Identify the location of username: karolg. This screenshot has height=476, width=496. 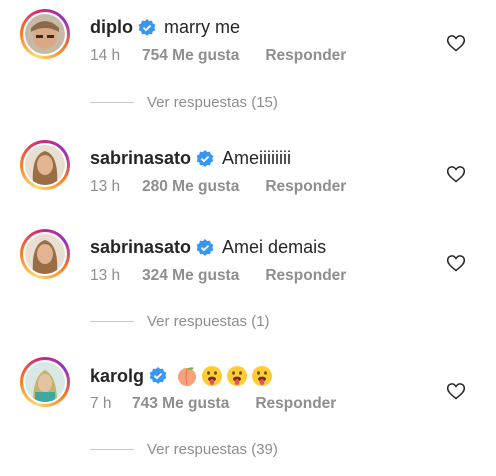
(117, 376).